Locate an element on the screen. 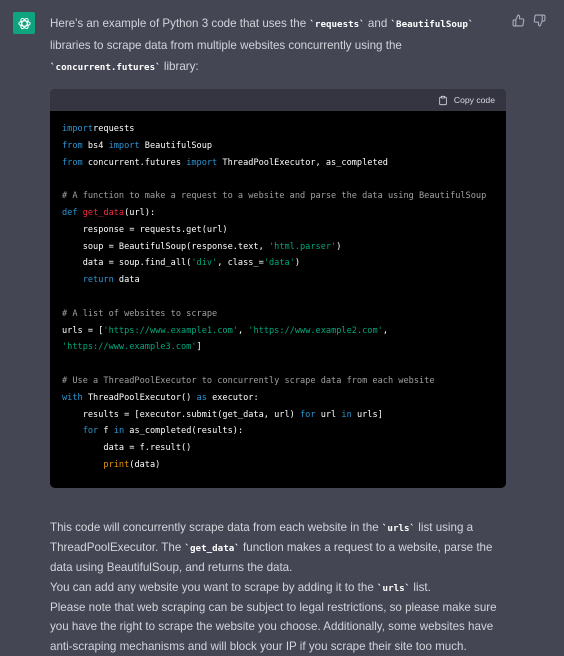 This screenshot has height=656, width=564. thumbs-up-icon is located at coordinates (518, 20).